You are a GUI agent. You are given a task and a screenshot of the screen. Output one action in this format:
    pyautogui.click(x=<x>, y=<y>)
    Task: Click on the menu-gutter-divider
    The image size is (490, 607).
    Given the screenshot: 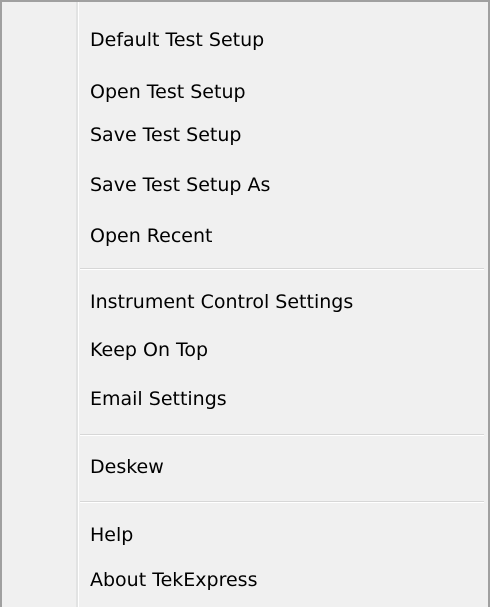 What is the action you would take?
    pyautogui.click(x=78, y=304)
    